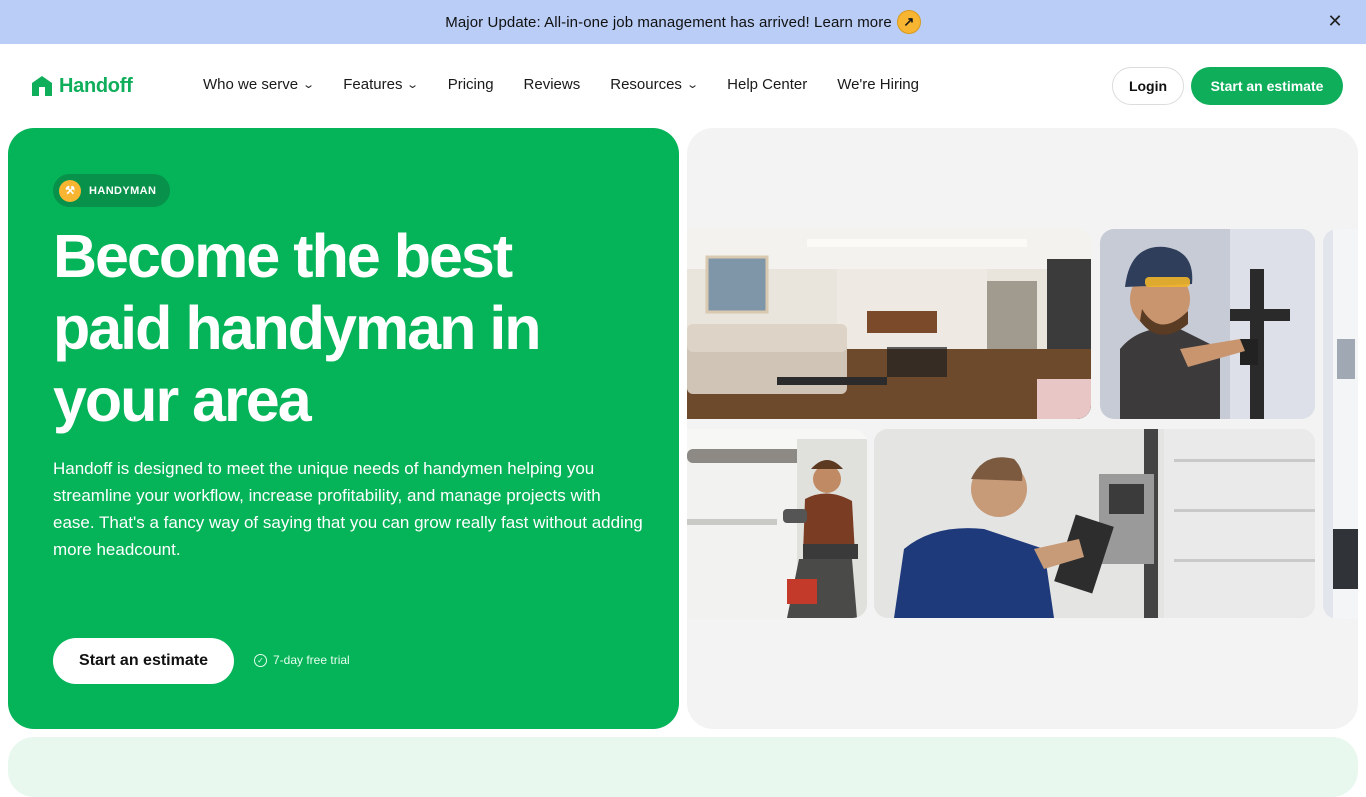 Image resolution: width=1366 pixels, height=797 pixels. What do you see at coordinates (1340, 424) in the screenshot?
I see `partial-photo` at bounding box center [1340, 424].